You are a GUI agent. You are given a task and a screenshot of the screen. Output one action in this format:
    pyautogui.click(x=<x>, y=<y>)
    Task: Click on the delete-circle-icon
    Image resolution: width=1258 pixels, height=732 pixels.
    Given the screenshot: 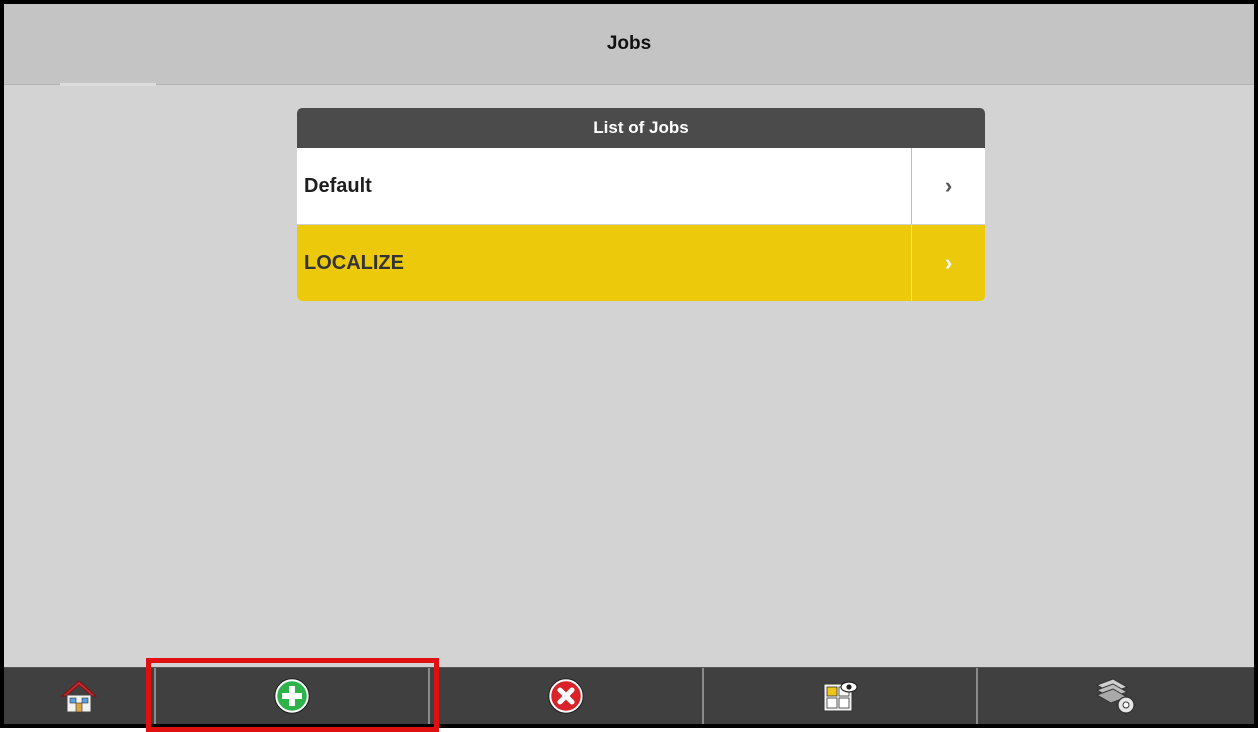 What is the action you would take?
    pyautogui.click(x=566, y=696)
    